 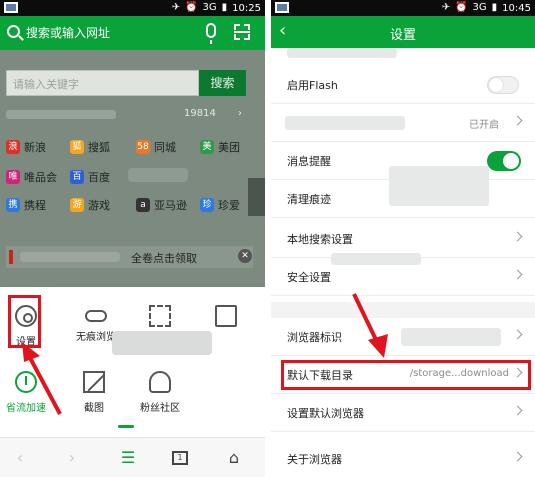 I want to click on site-ctrip: 携携程, so click(x=26, y=205).